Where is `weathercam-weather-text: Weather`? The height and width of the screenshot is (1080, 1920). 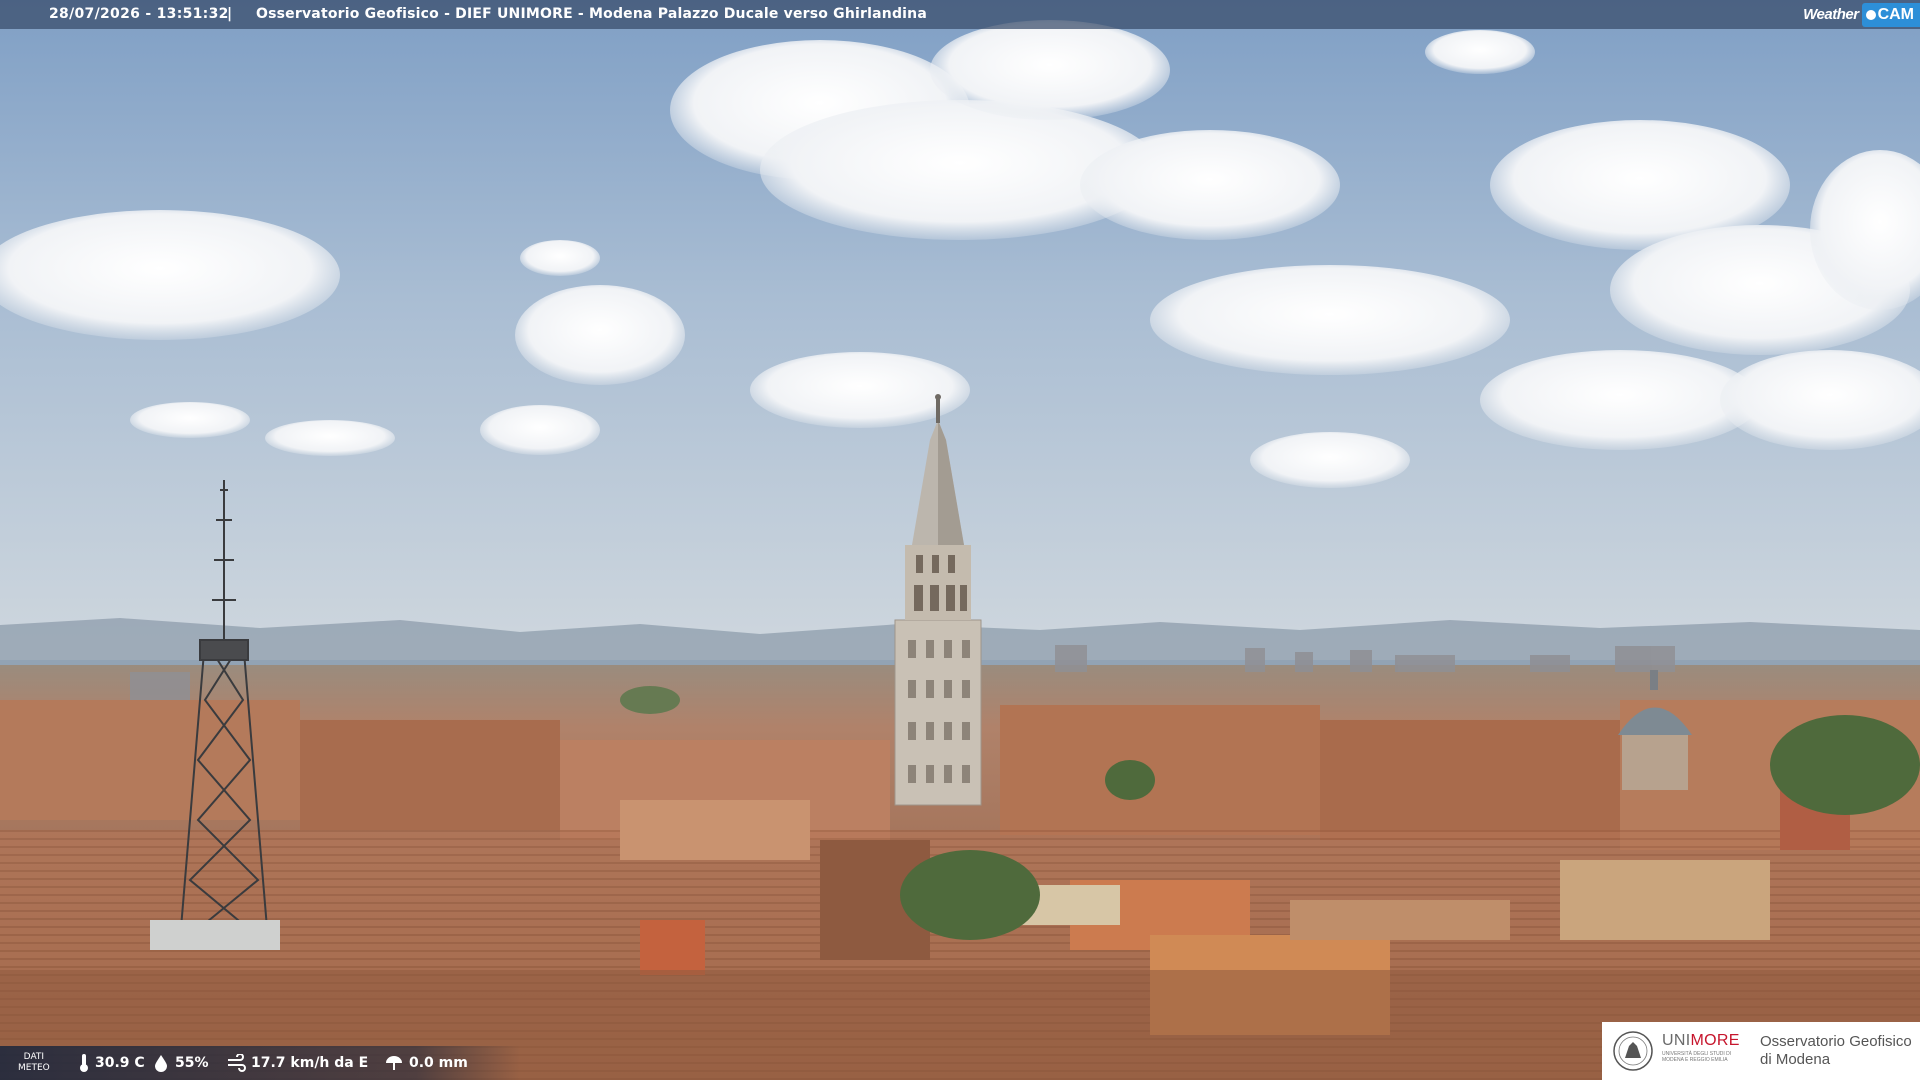 weathercam-weather-text: Weather is located at coordinates (1831, 14).